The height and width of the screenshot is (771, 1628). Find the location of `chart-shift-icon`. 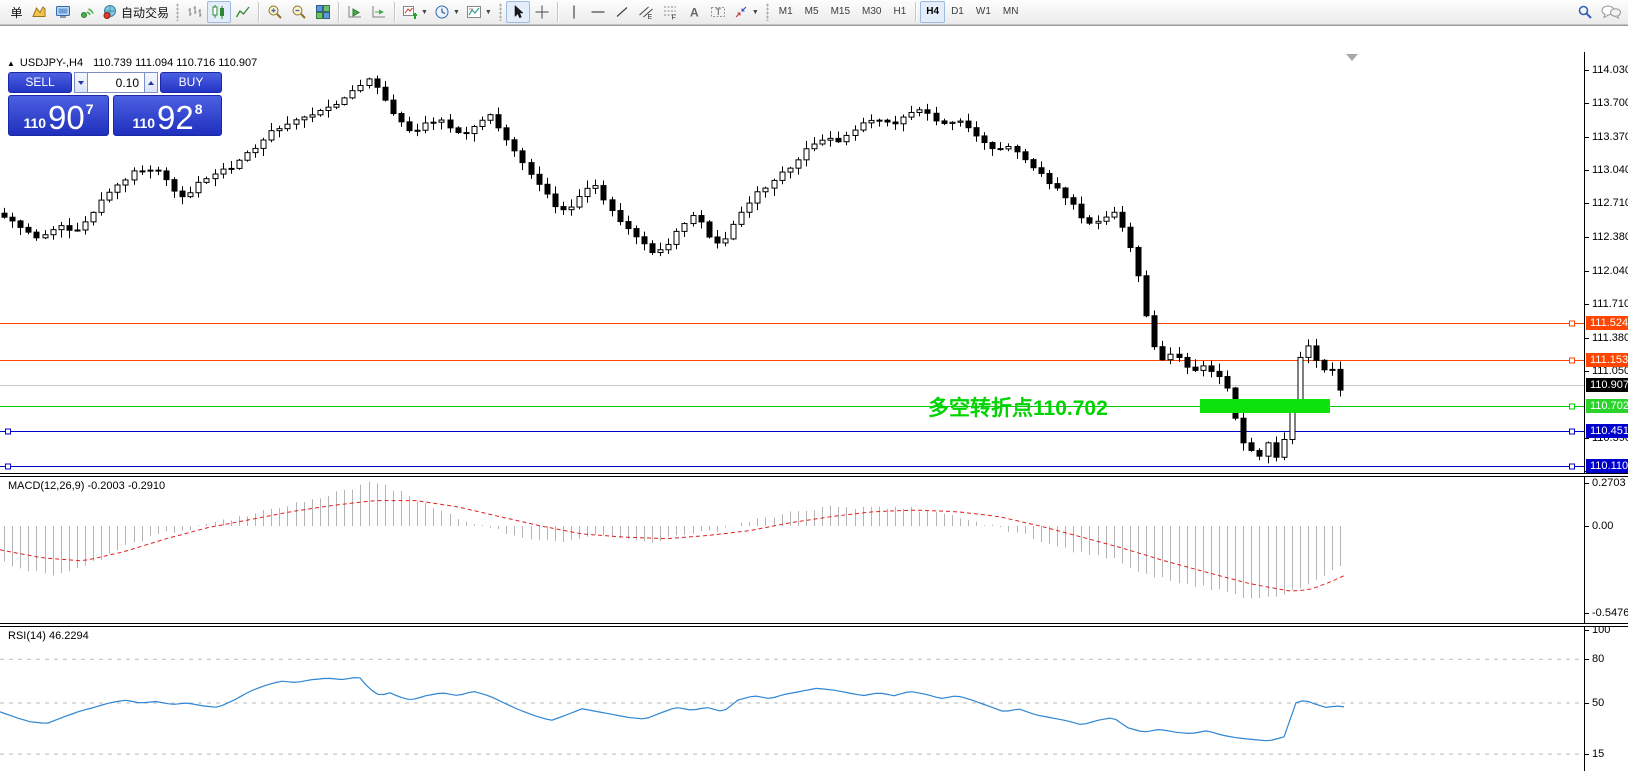

chart-shift-icon is located at coordinates (379, 12).